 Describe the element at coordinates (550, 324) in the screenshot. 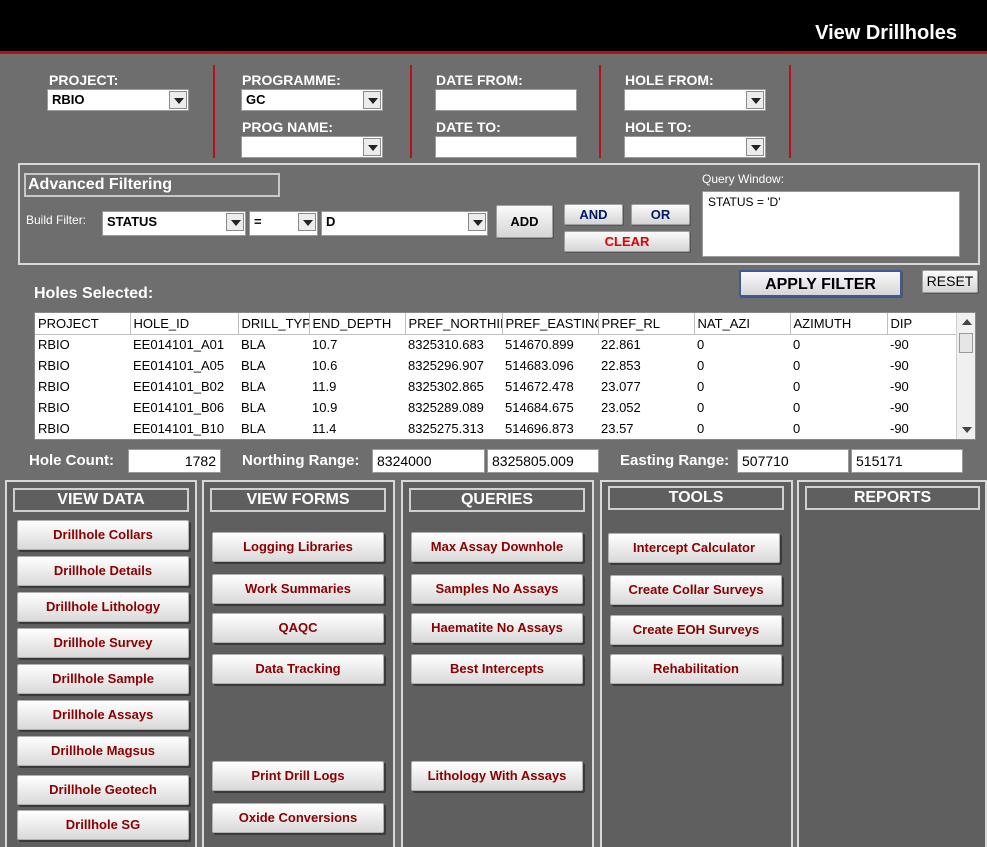

I see `column-header: PREF_EASTING` at that location.